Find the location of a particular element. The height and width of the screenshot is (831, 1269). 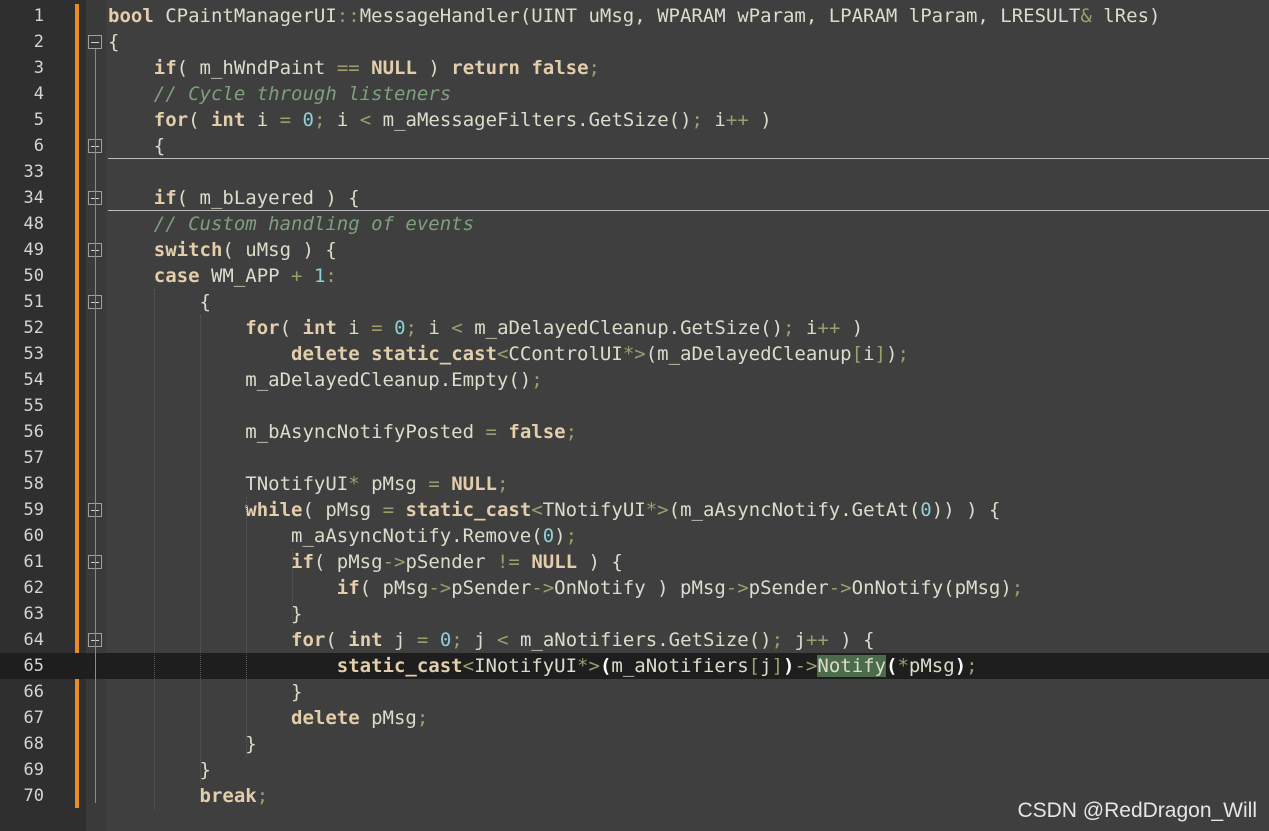

code-line-56: 56 m_bAsyncNotifyPosted = false; is located at coordinates (634, 432).